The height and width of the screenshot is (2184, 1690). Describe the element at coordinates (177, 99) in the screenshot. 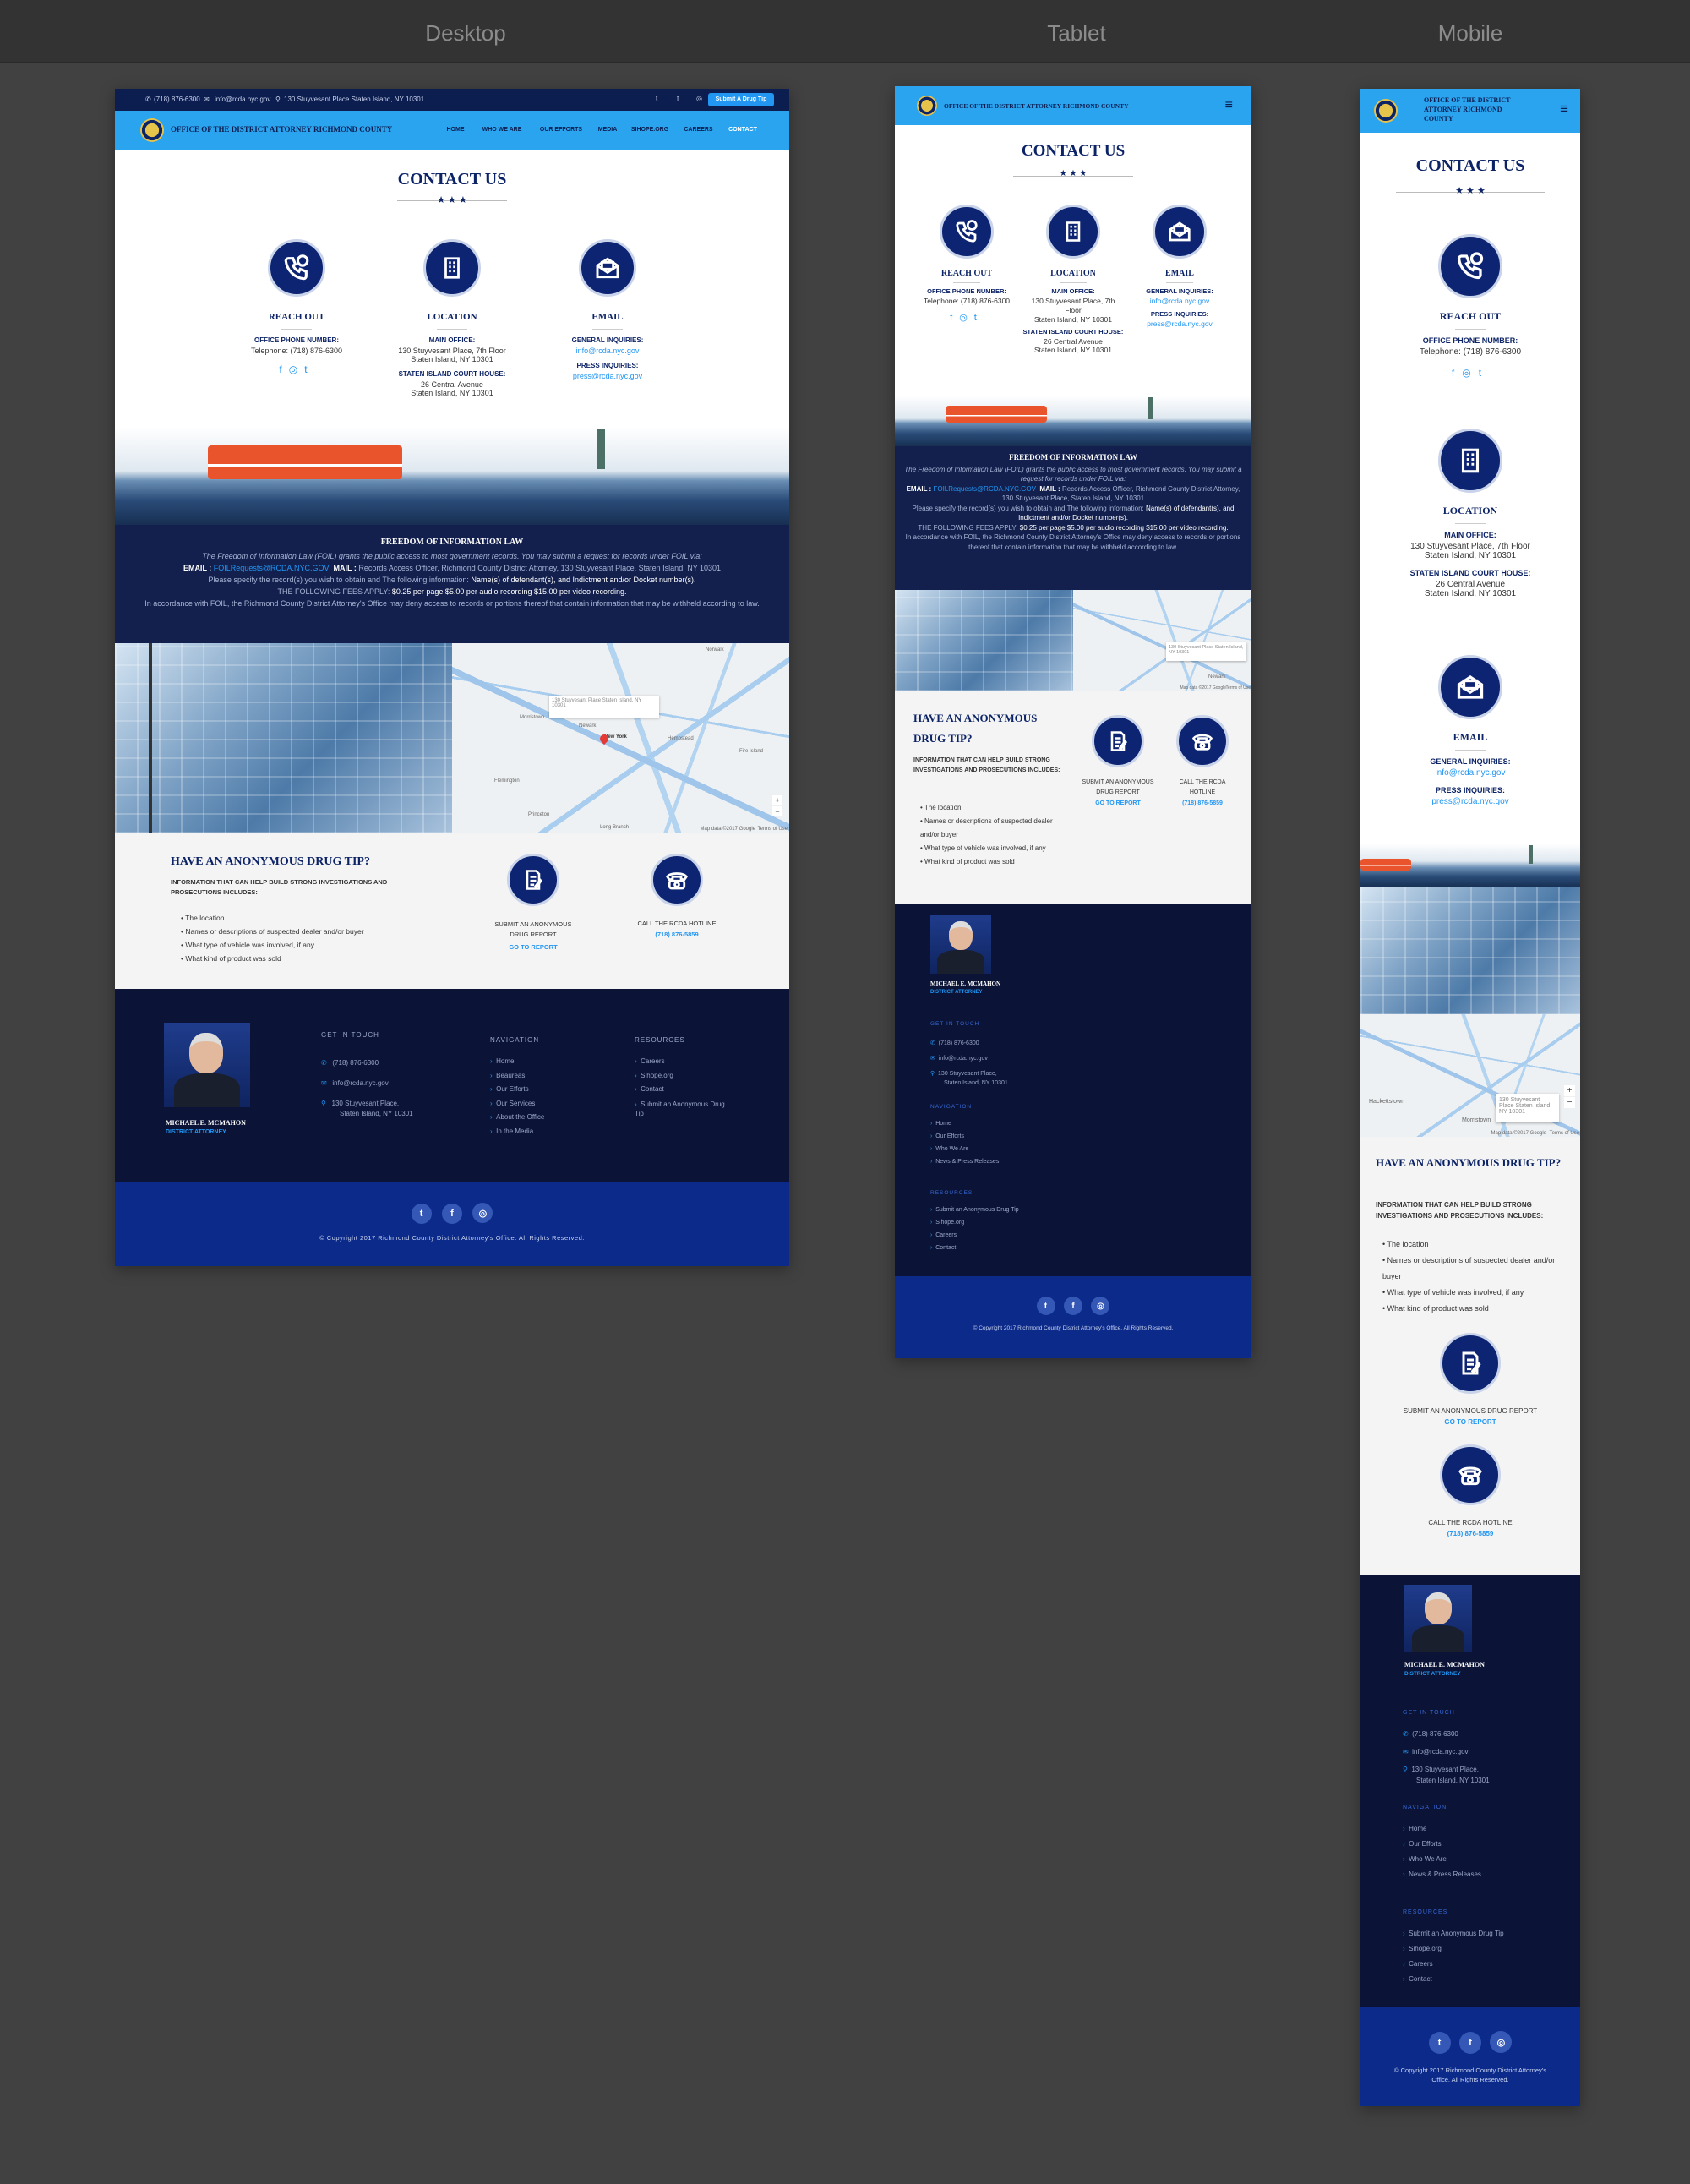

I see `topbar-phone: (718) 876-6300` at that location.